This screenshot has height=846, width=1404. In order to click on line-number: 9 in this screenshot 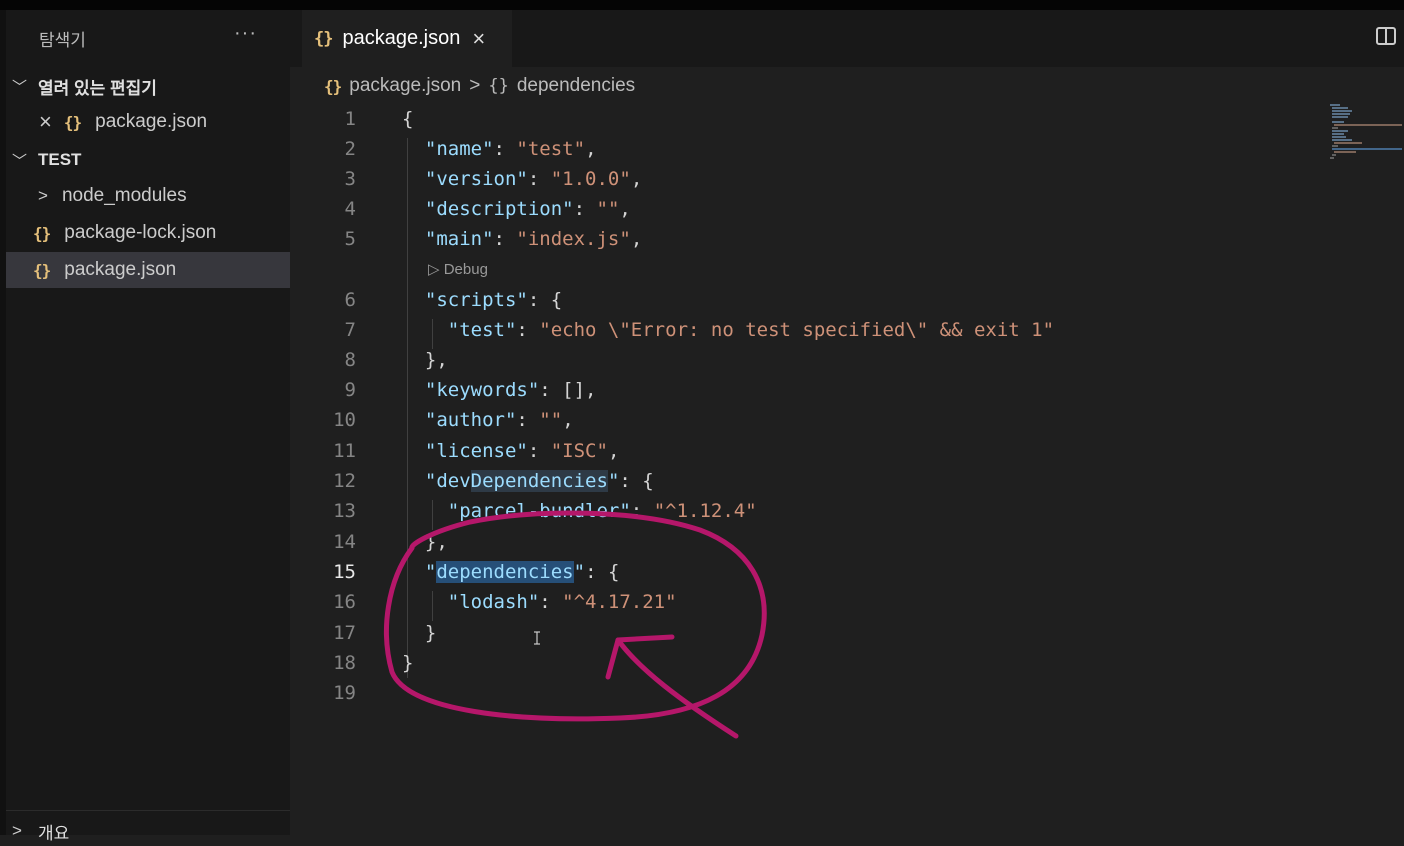, I will do `click(350, 390)`.